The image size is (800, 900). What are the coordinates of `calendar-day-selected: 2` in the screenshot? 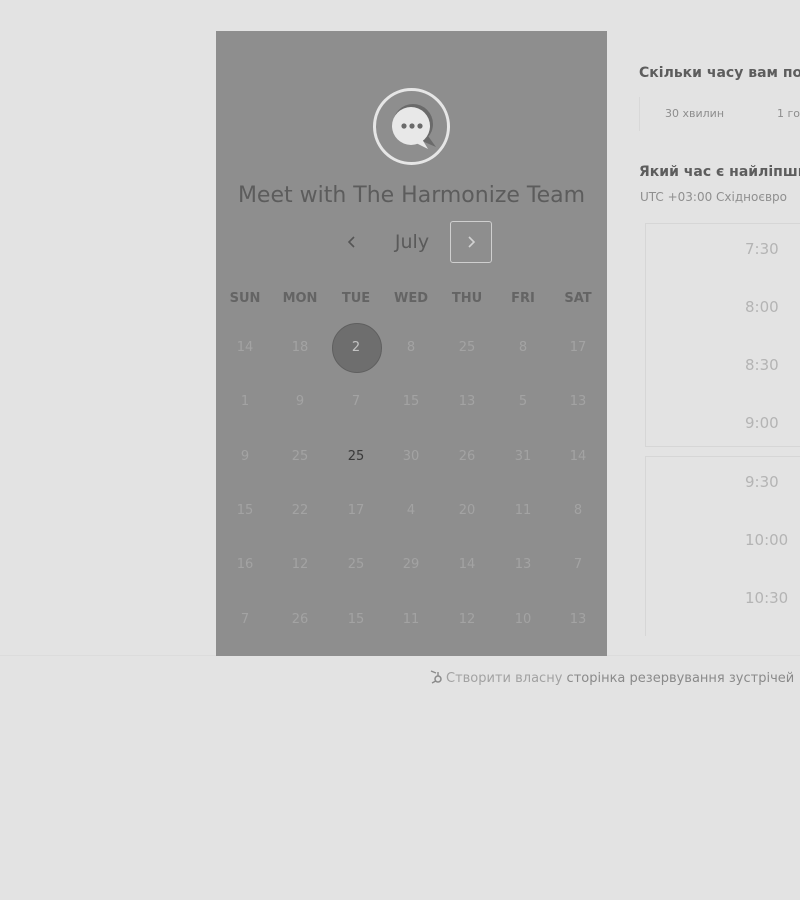 It's located at (356, 348).